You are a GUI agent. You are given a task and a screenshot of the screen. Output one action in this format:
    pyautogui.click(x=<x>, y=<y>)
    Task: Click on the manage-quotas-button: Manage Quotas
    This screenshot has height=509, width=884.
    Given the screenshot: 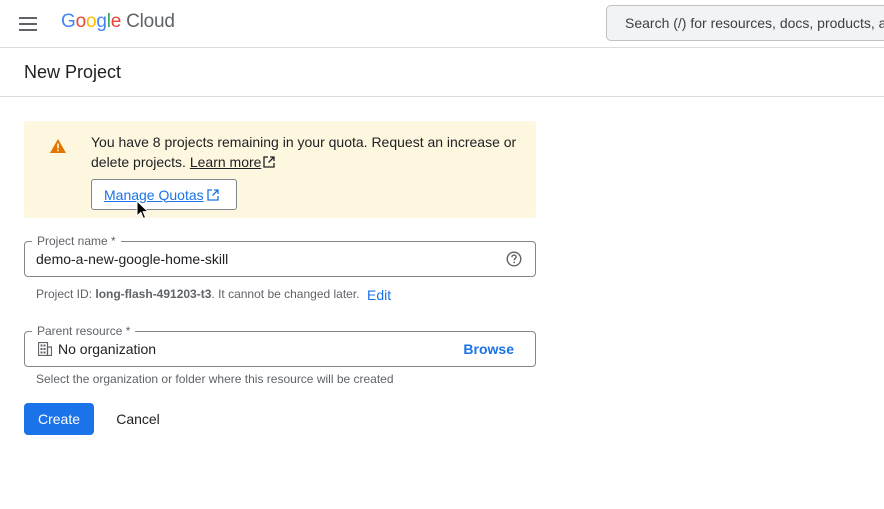 What is the action you would take?
    pyautogui.click(x=164, y=194)
    